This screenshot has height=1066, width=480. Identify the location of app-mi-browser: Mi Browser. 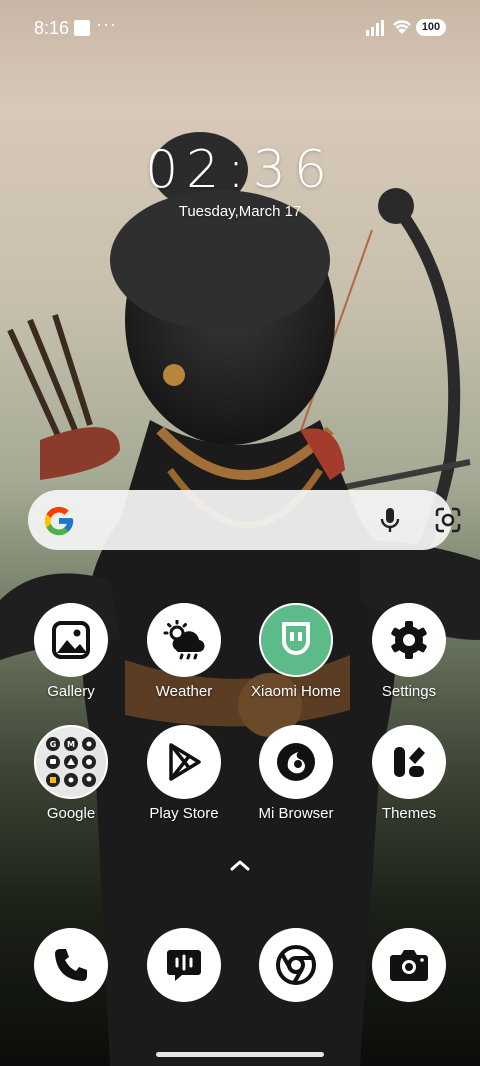
(296, 773).